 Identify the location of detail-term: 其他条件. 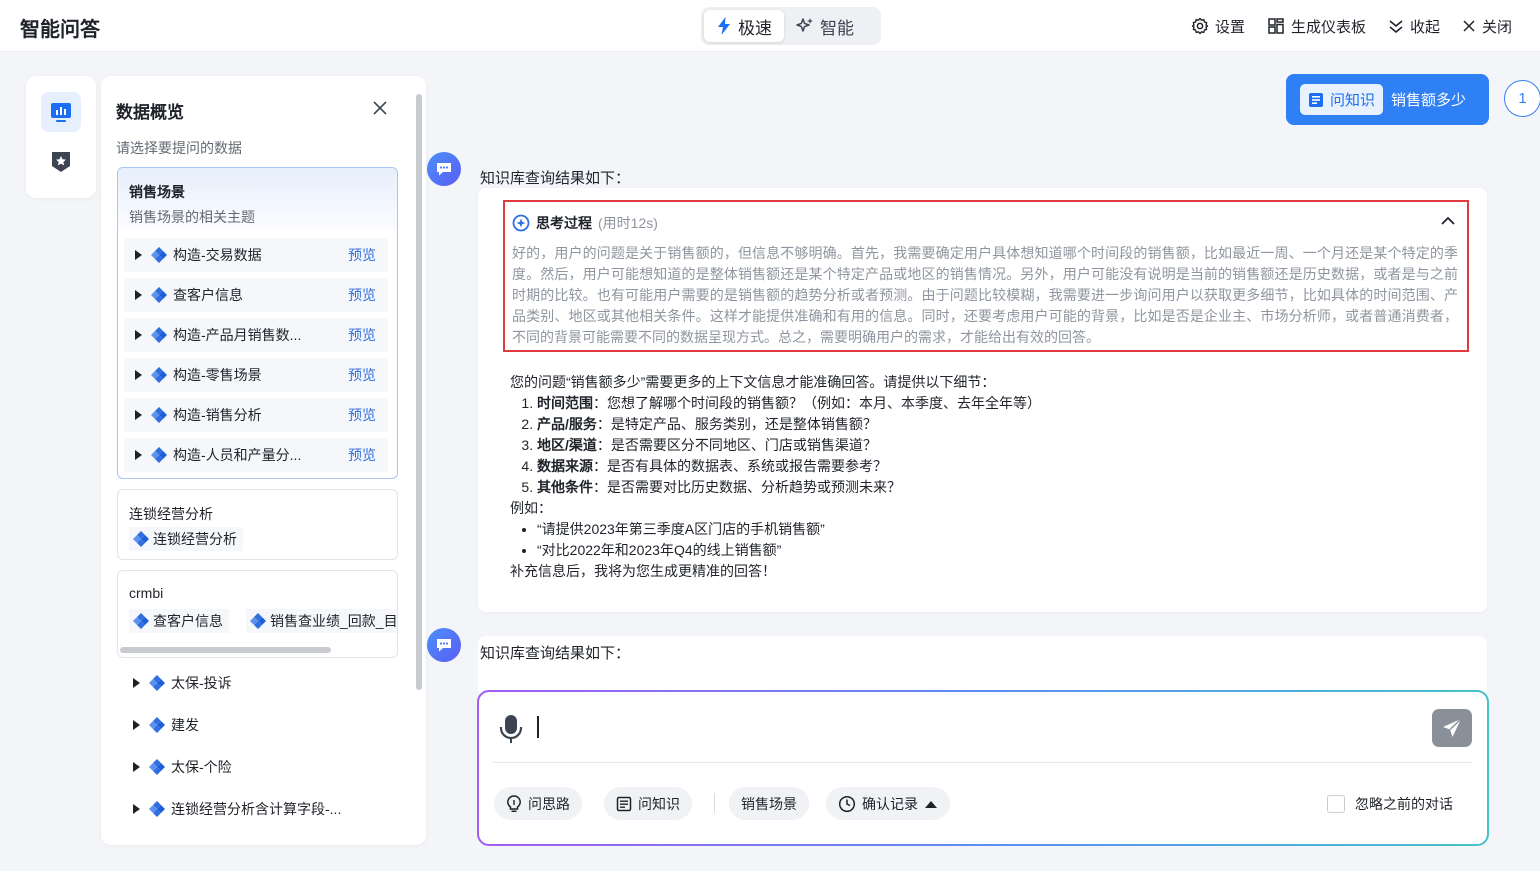
(565, 487).